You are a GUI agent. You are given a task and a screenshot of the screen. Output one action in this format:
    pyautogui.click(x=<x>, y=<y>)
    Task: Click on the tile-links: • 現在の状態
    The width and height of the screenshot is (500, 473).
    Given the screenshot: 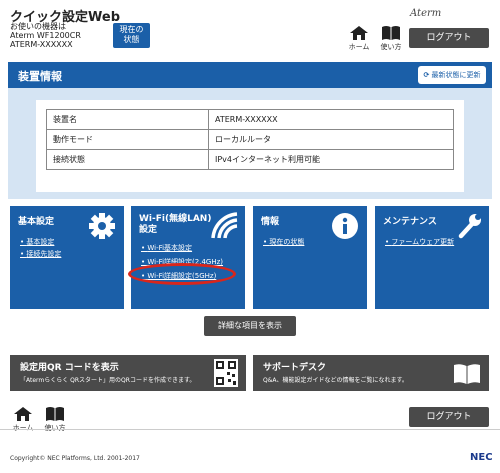 What is the action you would take?
    pyautogui.click(x=283, y=243)
    